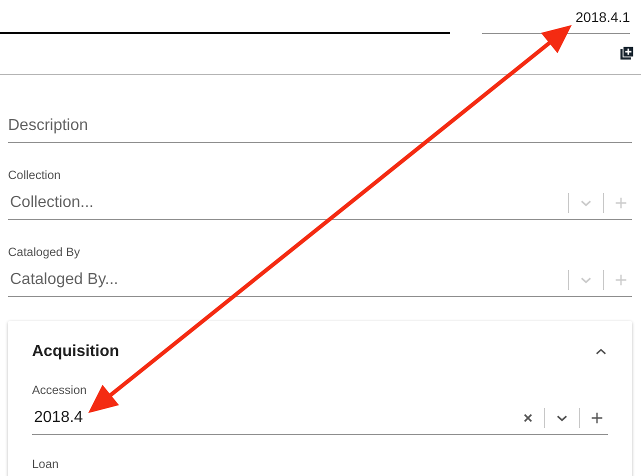  What do you see at coordinates (528, 418) in the screenshot?
I see `clear-icon` at bounding box center [528, 418].